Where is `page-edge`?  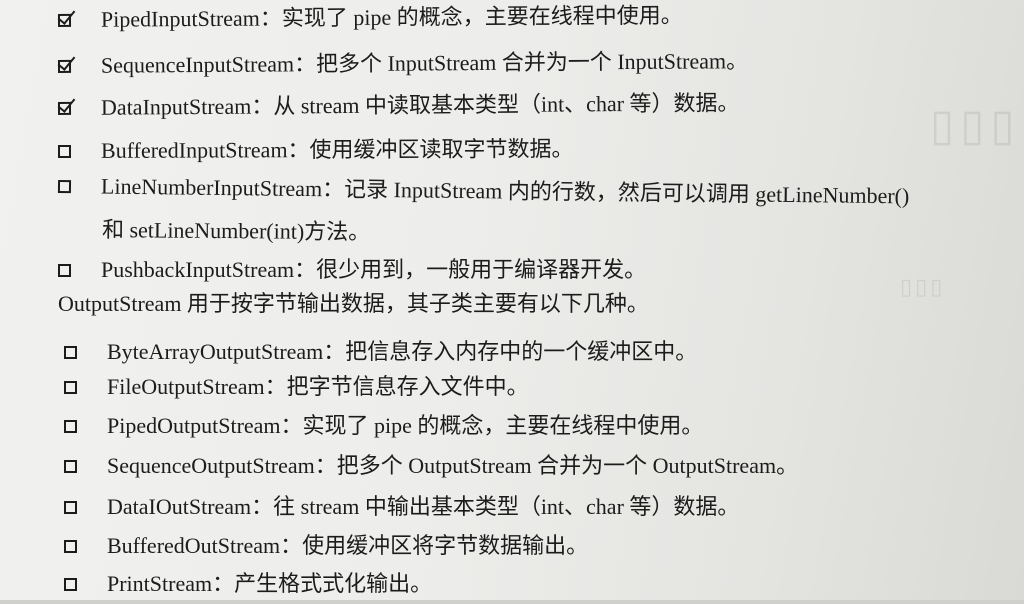 page-edge is located at coordinates (512, 602).